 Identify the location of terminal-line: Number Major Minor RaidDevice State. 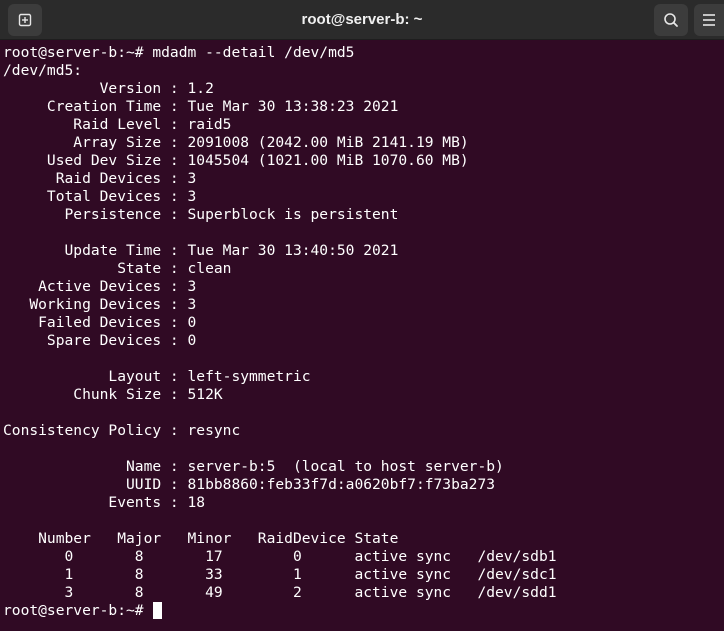
(201, 538).